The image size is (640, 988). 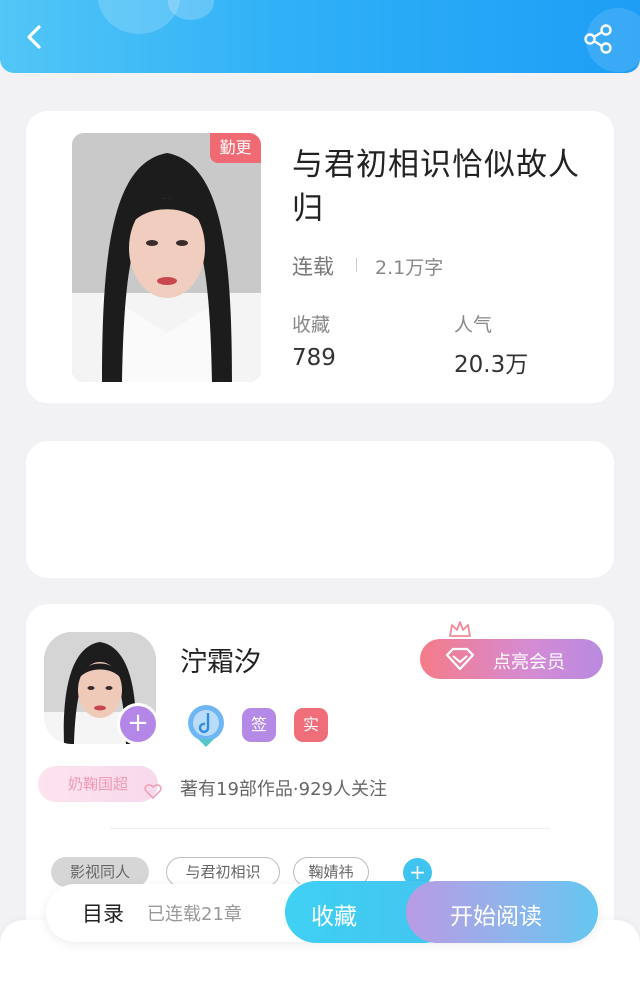 I want to click on catalog-button: 目录, so click(x=104, y=913).